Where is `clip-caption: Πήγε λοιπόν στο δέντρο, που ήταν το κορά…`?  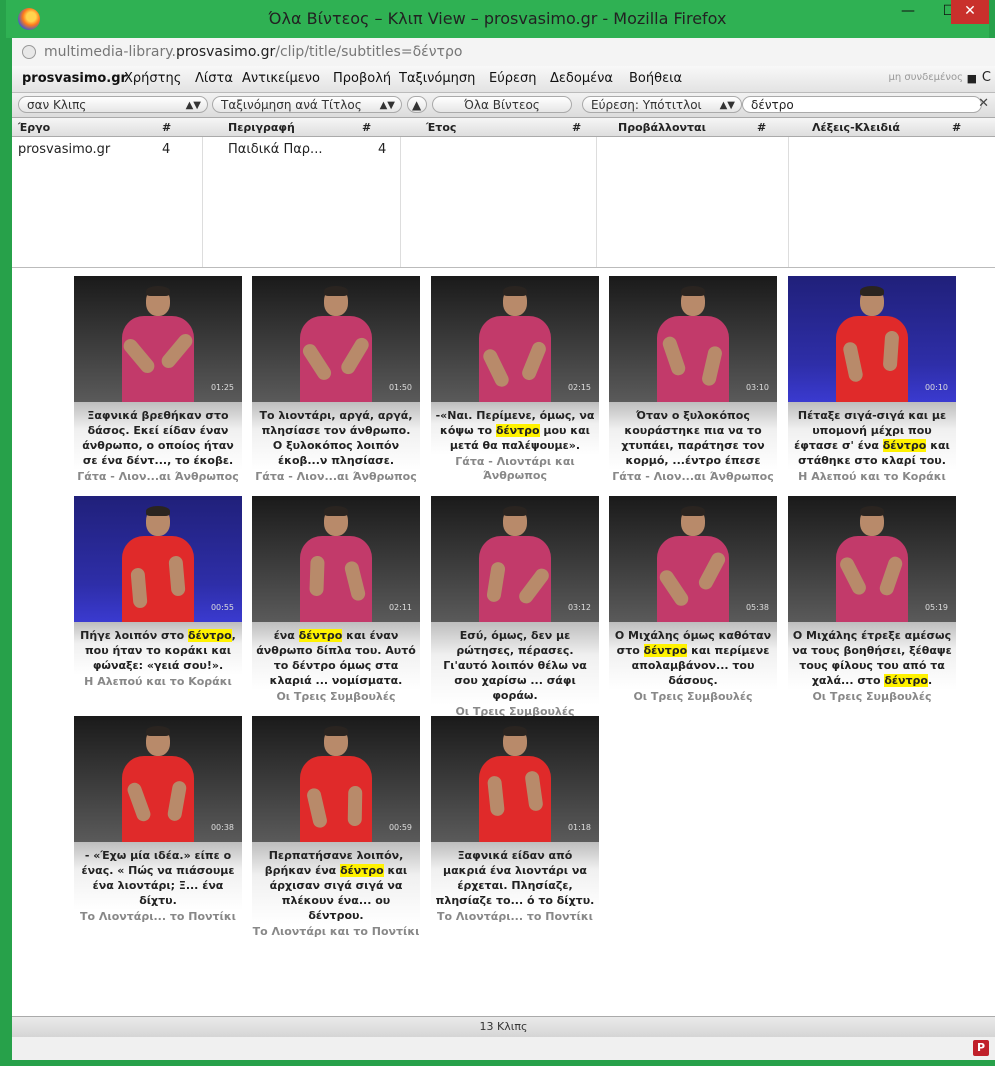 clip-caption: Πήγε λοιπόν στο δέντρο, που ήταν το κορά… is located at coordinates (158, 648).